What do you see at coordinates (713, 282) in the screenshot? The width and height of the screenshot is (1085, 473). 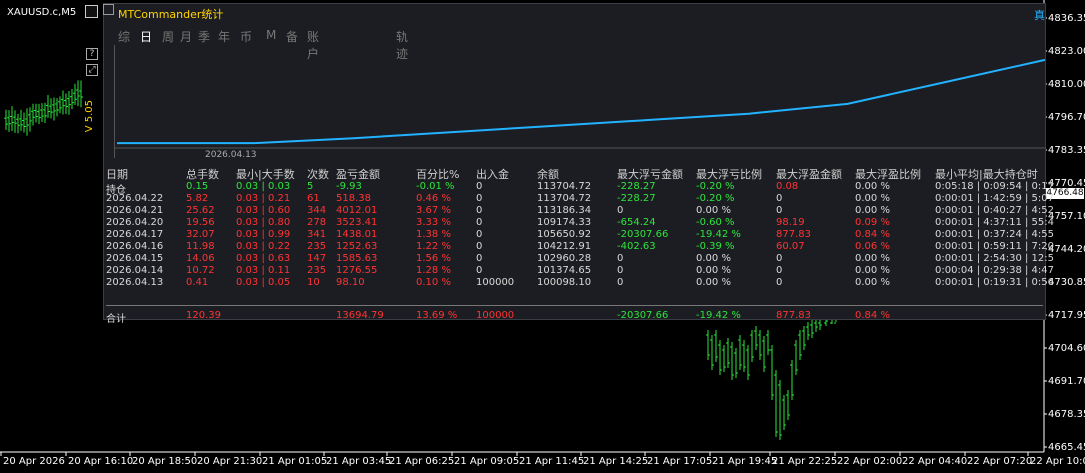 I see `cell-10: 0.00 %` at bounding box center [713, 282].